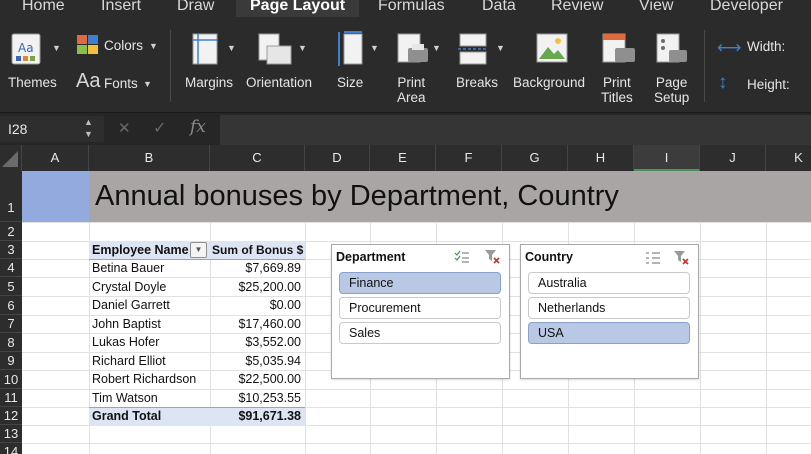  Describe the element at coordinates (350, 82) in the screenshot. I see `size-label: Size` at that location.